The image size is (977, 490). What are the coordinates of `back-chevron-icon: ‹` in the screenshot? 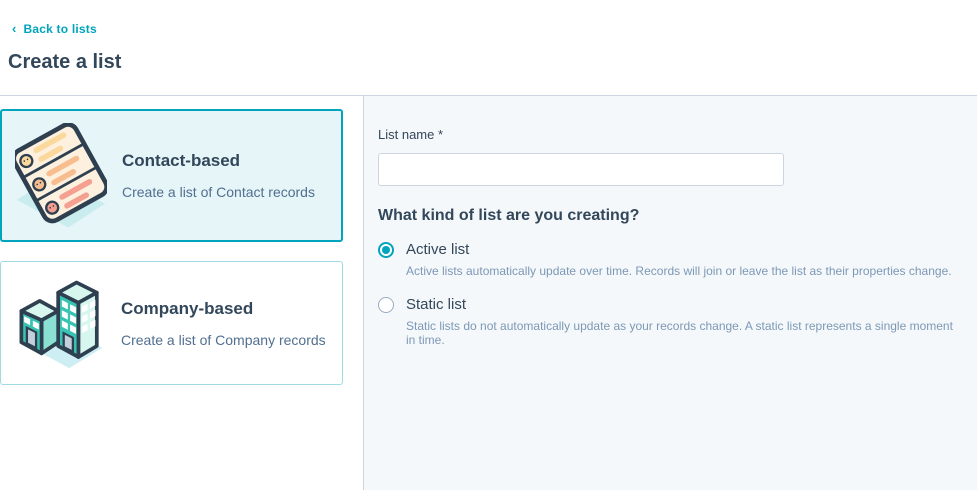 It's located at (14, 28).